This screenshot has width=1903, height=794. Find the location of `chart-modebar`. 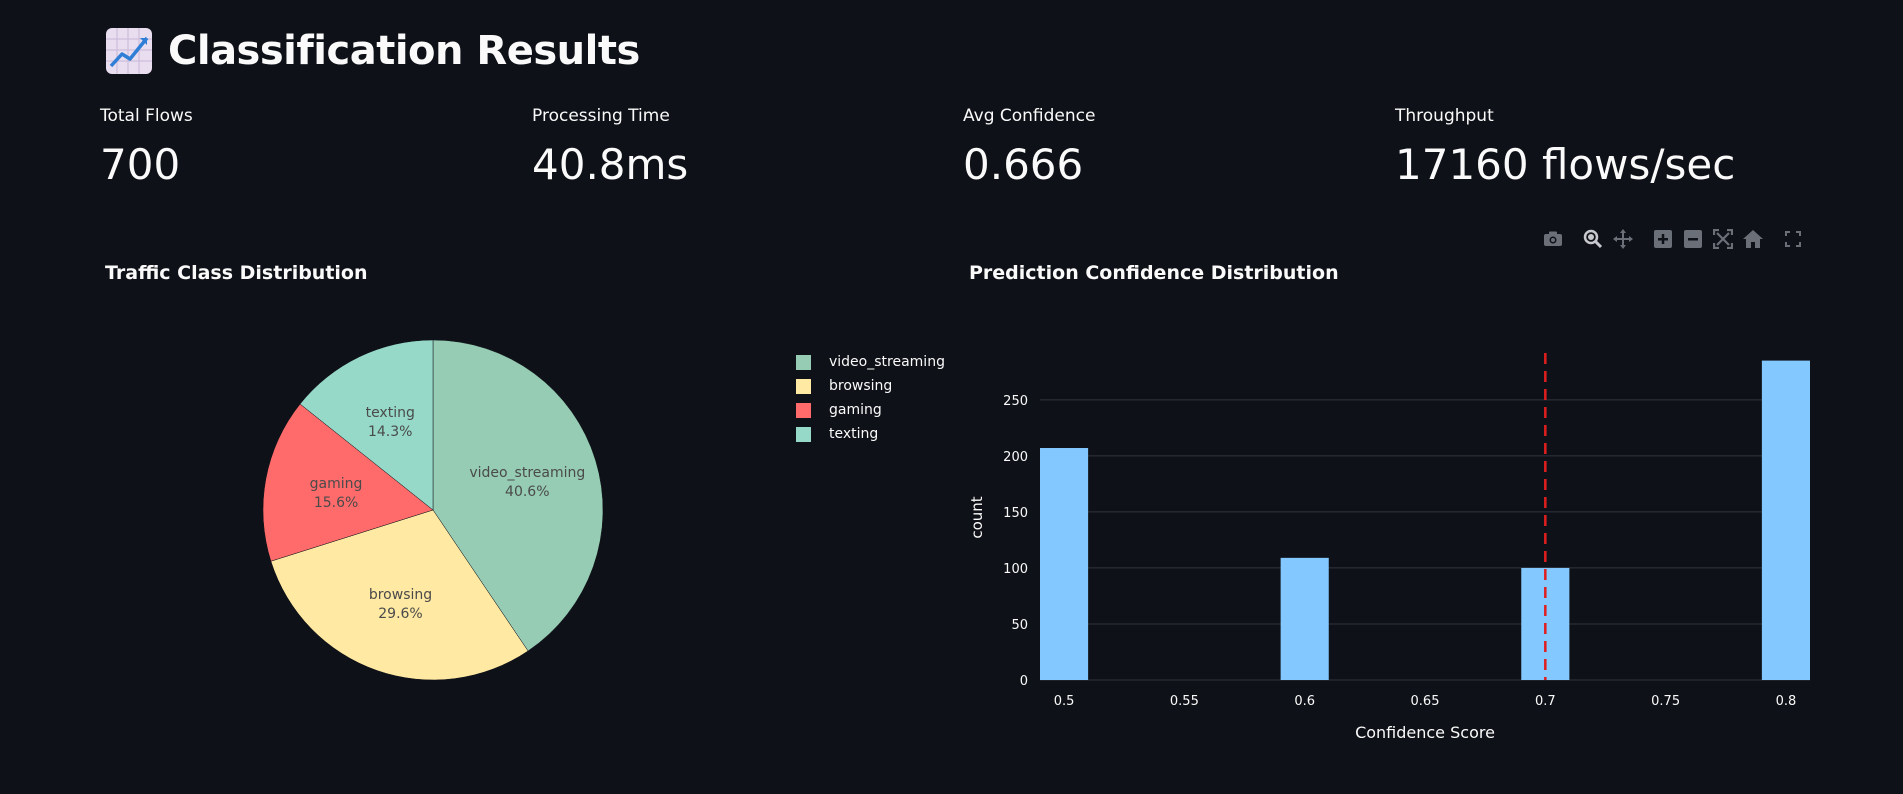

chart-modebar is located at coordinates (1673, 239).